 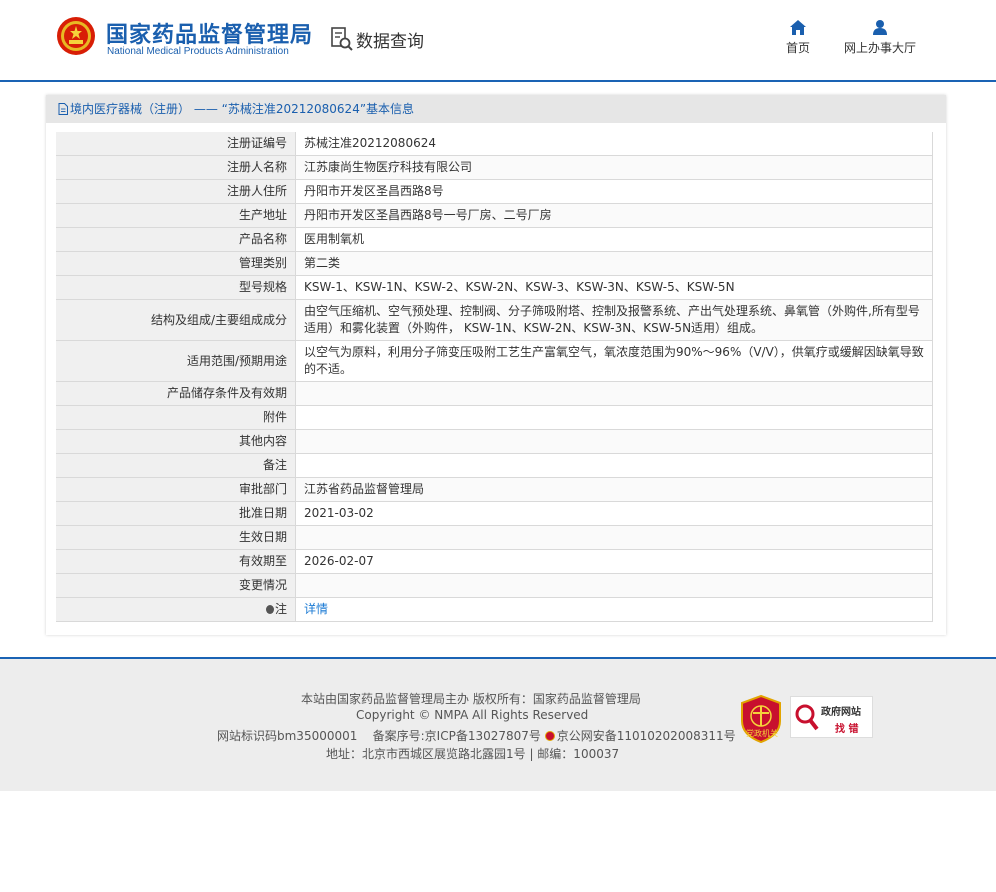 What do you see at coordinates (613, 191) in the screenshot?
I see `row-value: 丹阳市开发区圣昌西路8号` at bounding box center [613, 191].